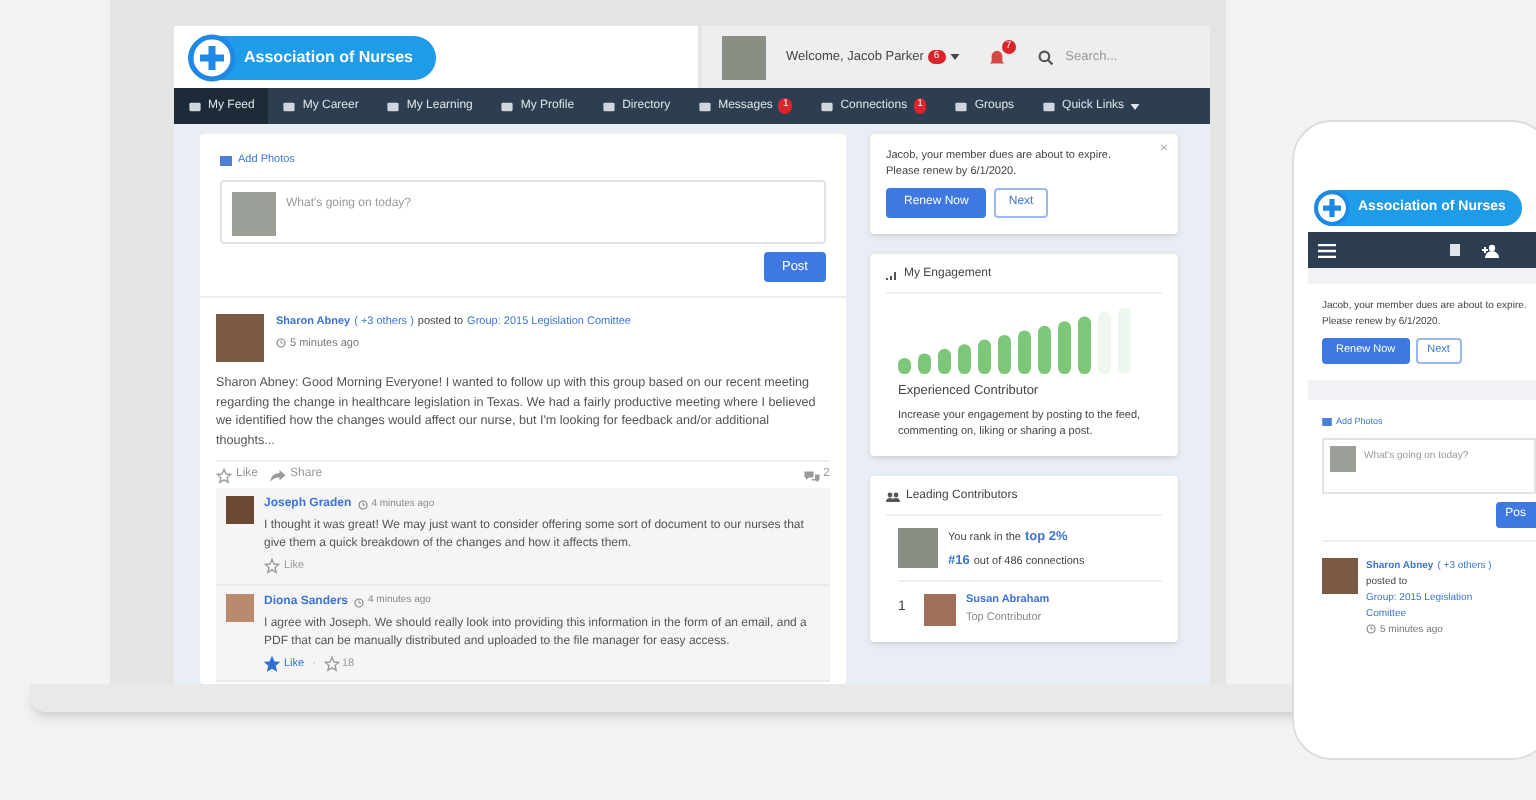 The height and width of the screenshot is (800, 1536). Describe the element at coordinates (811, 475) in the screenshot. I see `comments-icon` at that location.